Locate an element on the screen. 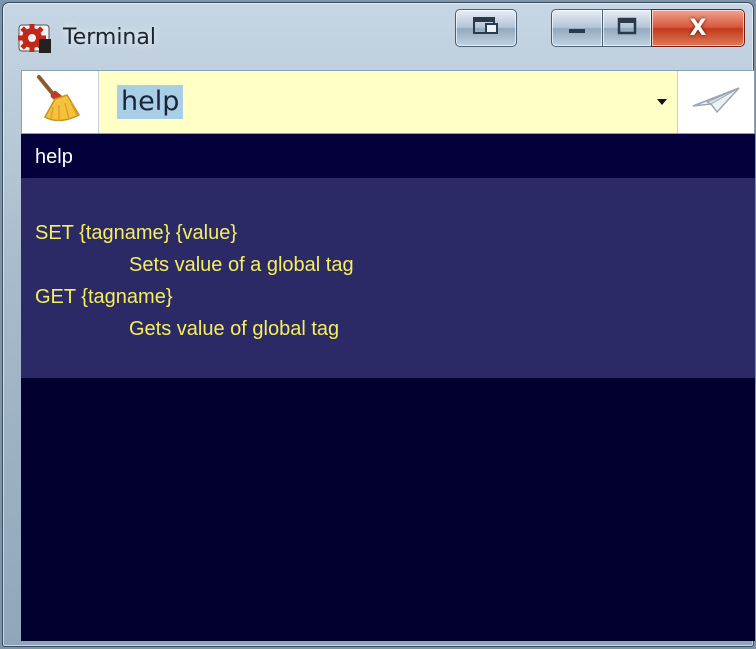 The height and width of the screenshot is (649, 756). command-input-value: help is located at coordinates (150, 102).